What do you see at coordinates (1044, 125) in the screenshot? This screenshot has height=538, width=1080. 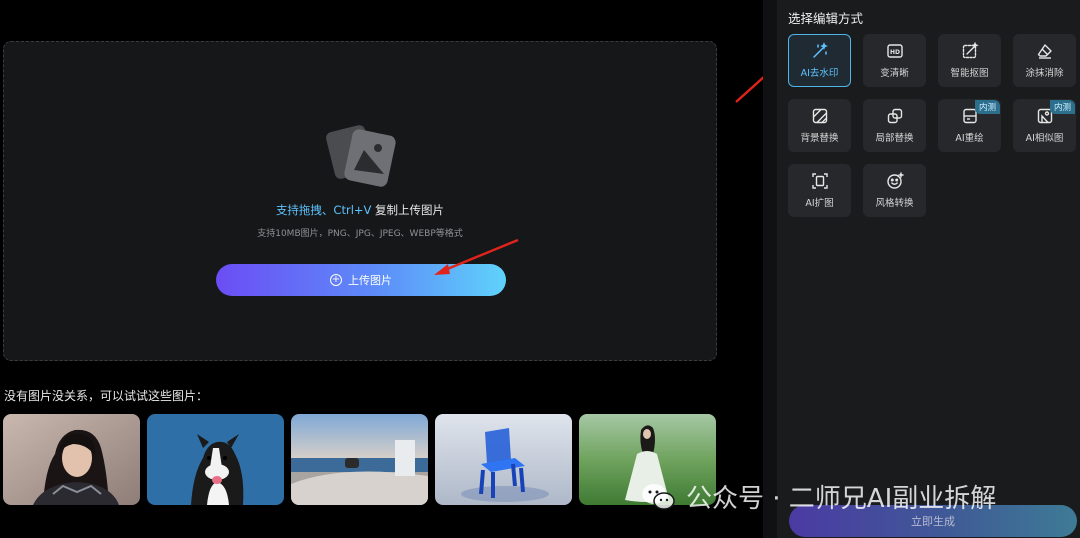 I see `tool-ai-similar: 内测 AI相似图` at bounding box center [1044, 125].